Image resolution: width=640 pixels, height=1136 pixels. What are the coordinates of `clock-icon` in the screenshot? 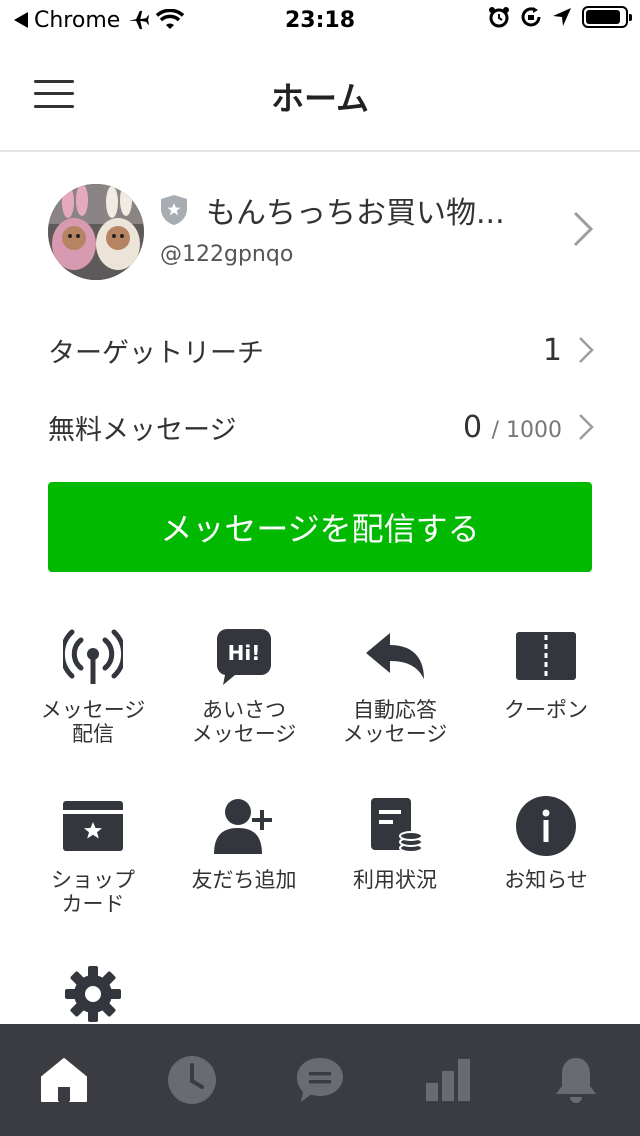 It's located at (192, 1080).